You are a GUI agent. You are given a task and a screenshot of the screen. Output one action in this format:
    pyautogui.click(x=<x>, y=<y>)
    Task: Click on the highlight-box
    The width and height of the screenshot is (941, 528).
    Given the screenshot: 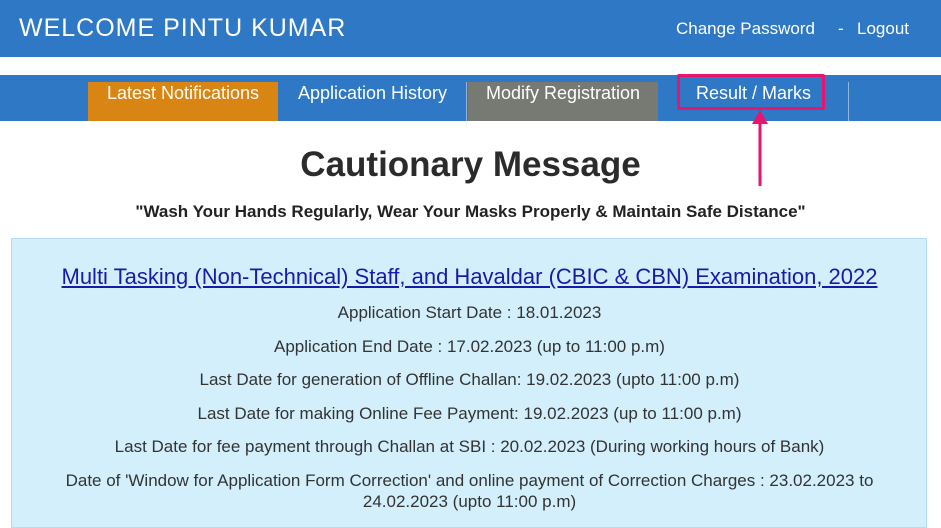 What is the action you would take?
    pyautogui.click(x=751, y=92)
    